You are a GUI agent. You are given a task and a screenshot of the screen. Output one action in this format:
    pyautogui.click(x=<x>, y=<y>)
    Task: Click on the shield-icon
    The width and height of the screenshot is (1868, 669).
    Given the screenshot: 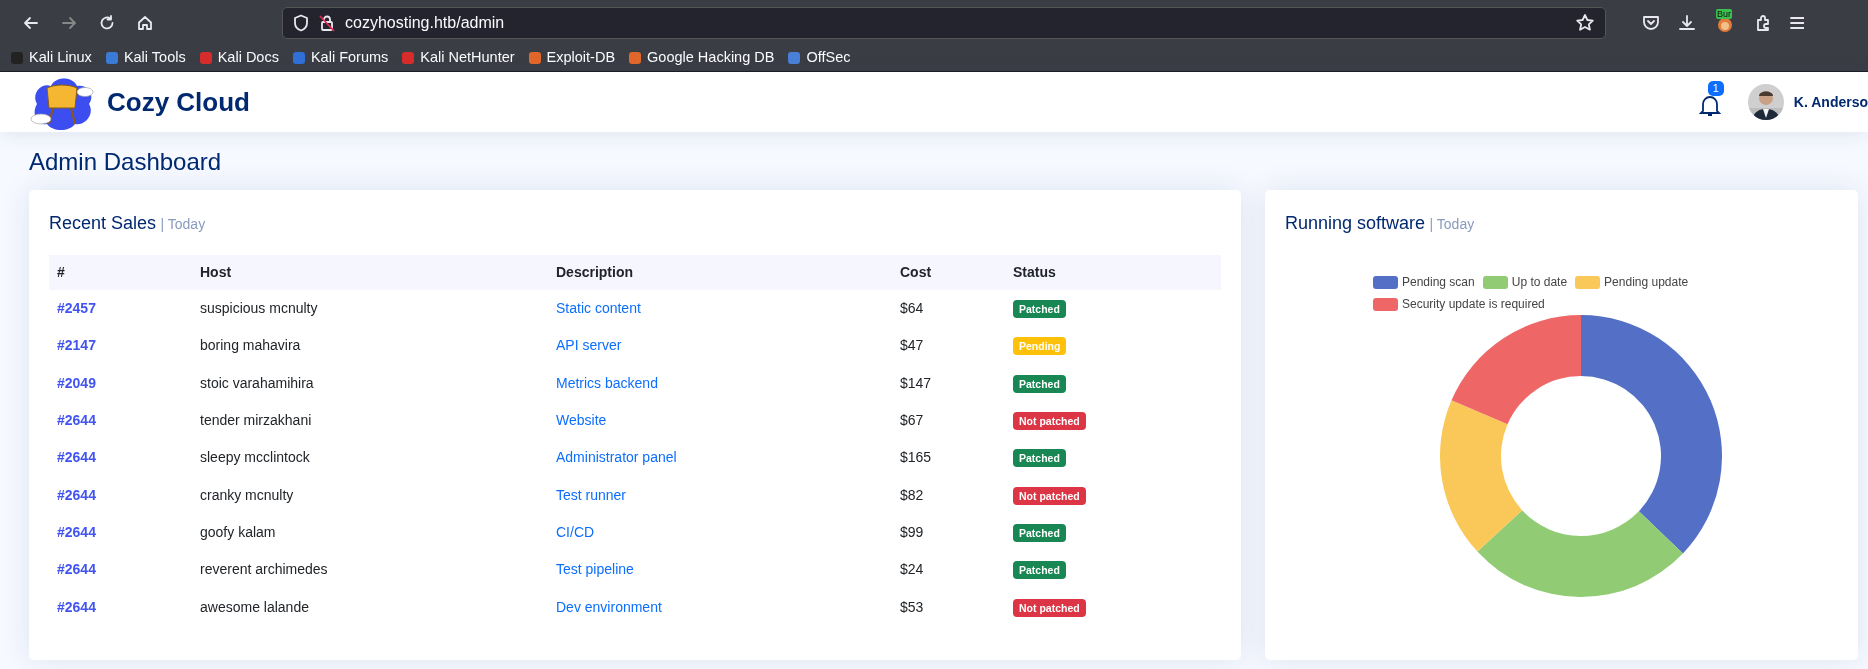 What is the action you would take?
    pyautogui.click(x=301, y=22)
    